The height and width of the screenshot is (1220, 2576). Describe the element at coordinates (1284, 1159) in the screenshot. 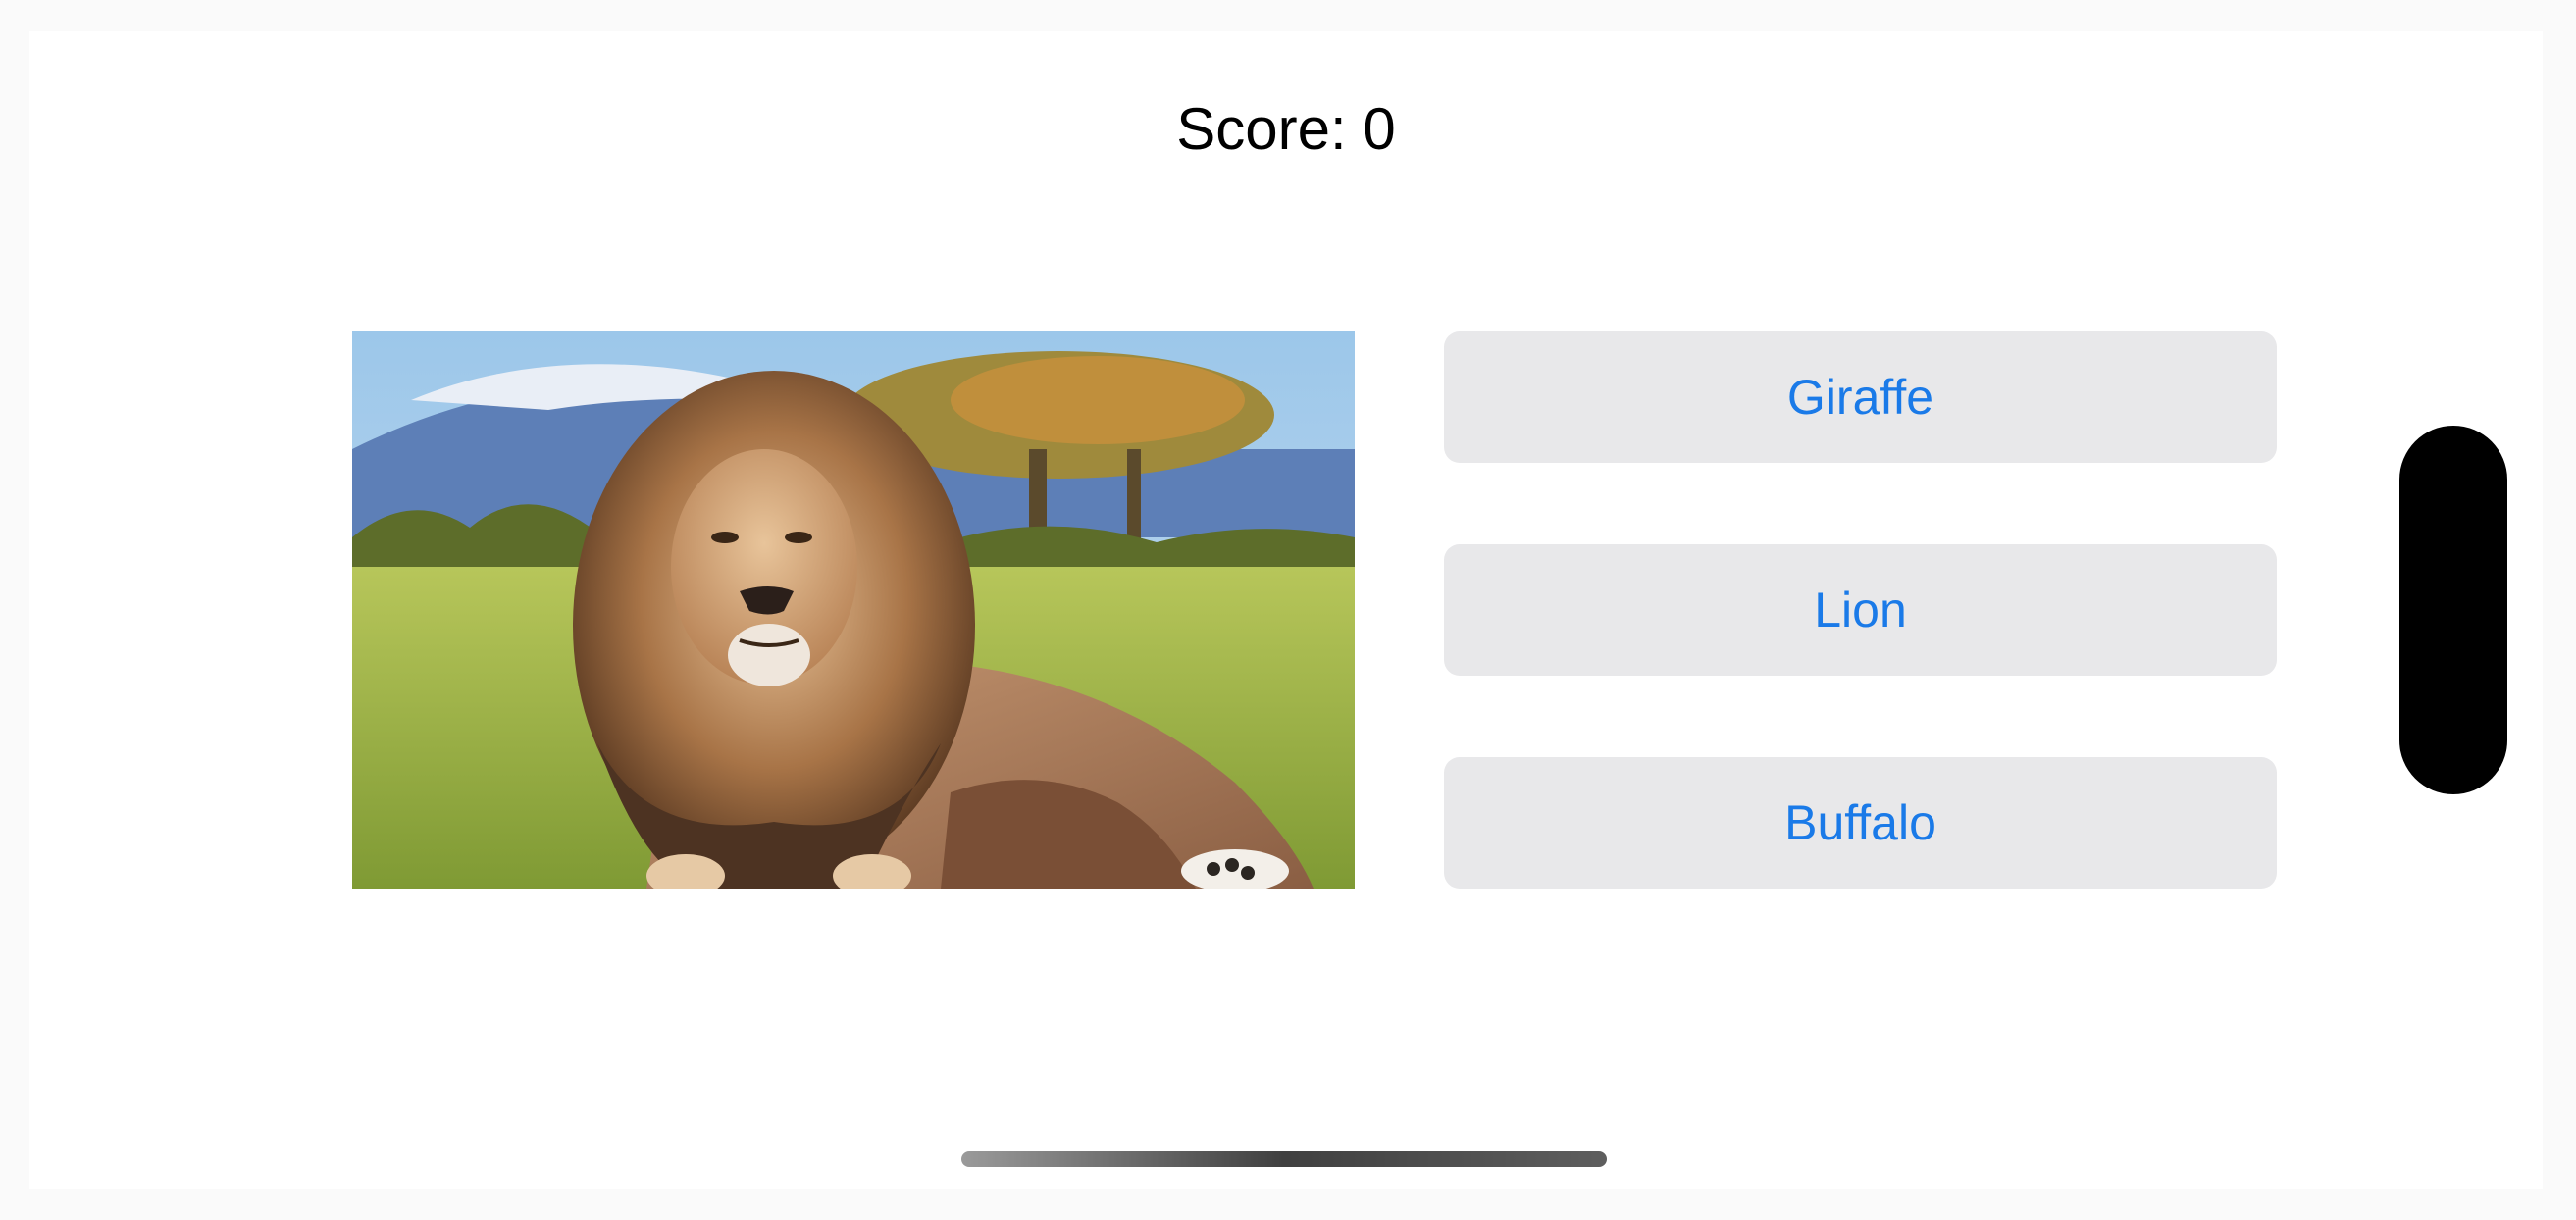

I see `home-indicator` at that location.